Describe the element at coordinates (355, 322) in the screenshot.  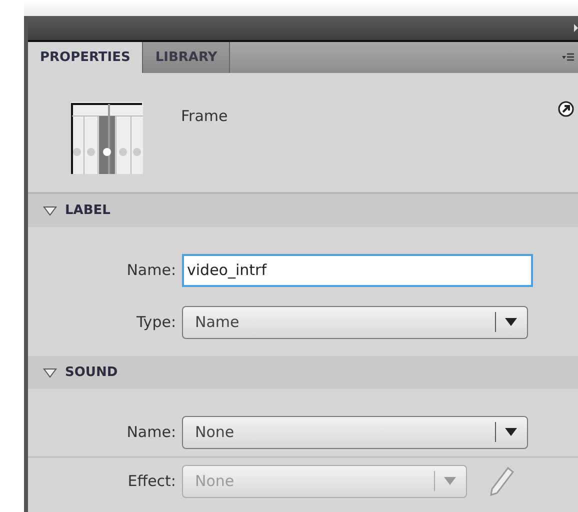
I see `dropdown: Name` at that location.